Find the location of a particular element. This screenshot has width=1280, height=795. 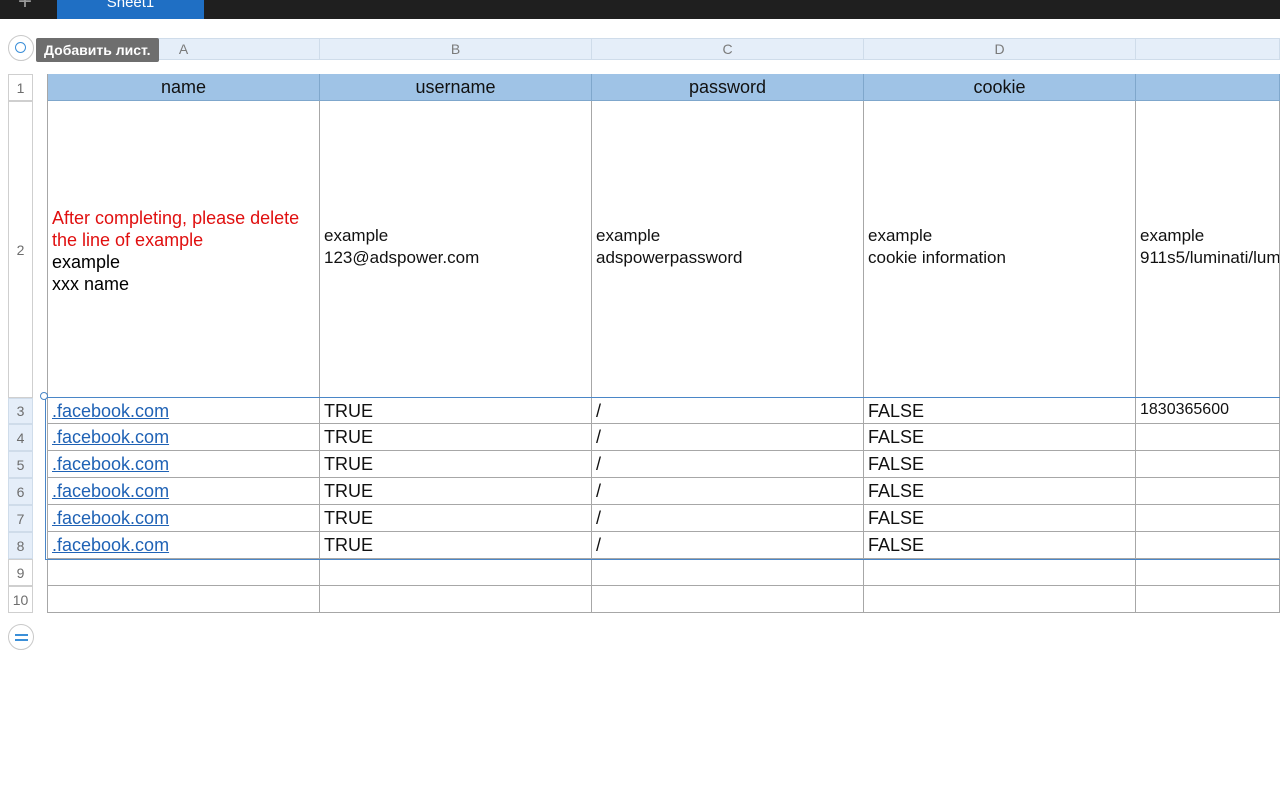

cell-text: xxx name is located at coordinates (91, 284).